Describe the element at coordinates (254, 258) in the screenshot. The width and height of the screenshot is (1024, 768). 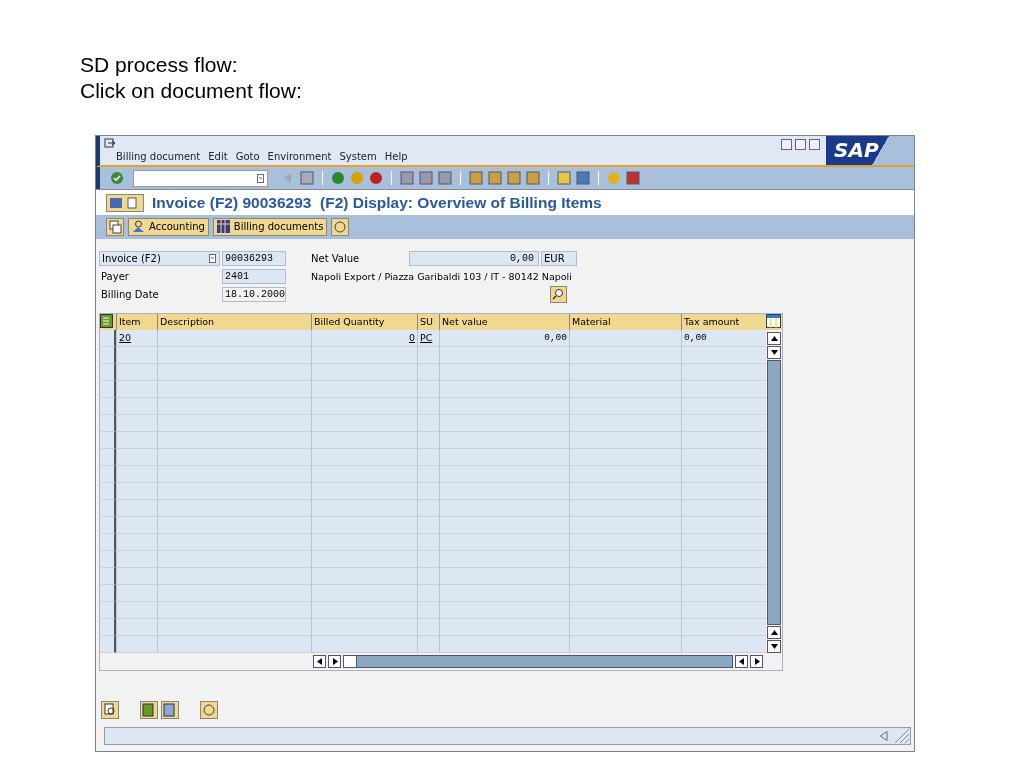
I see `document-number-field: 90036293` at that location.